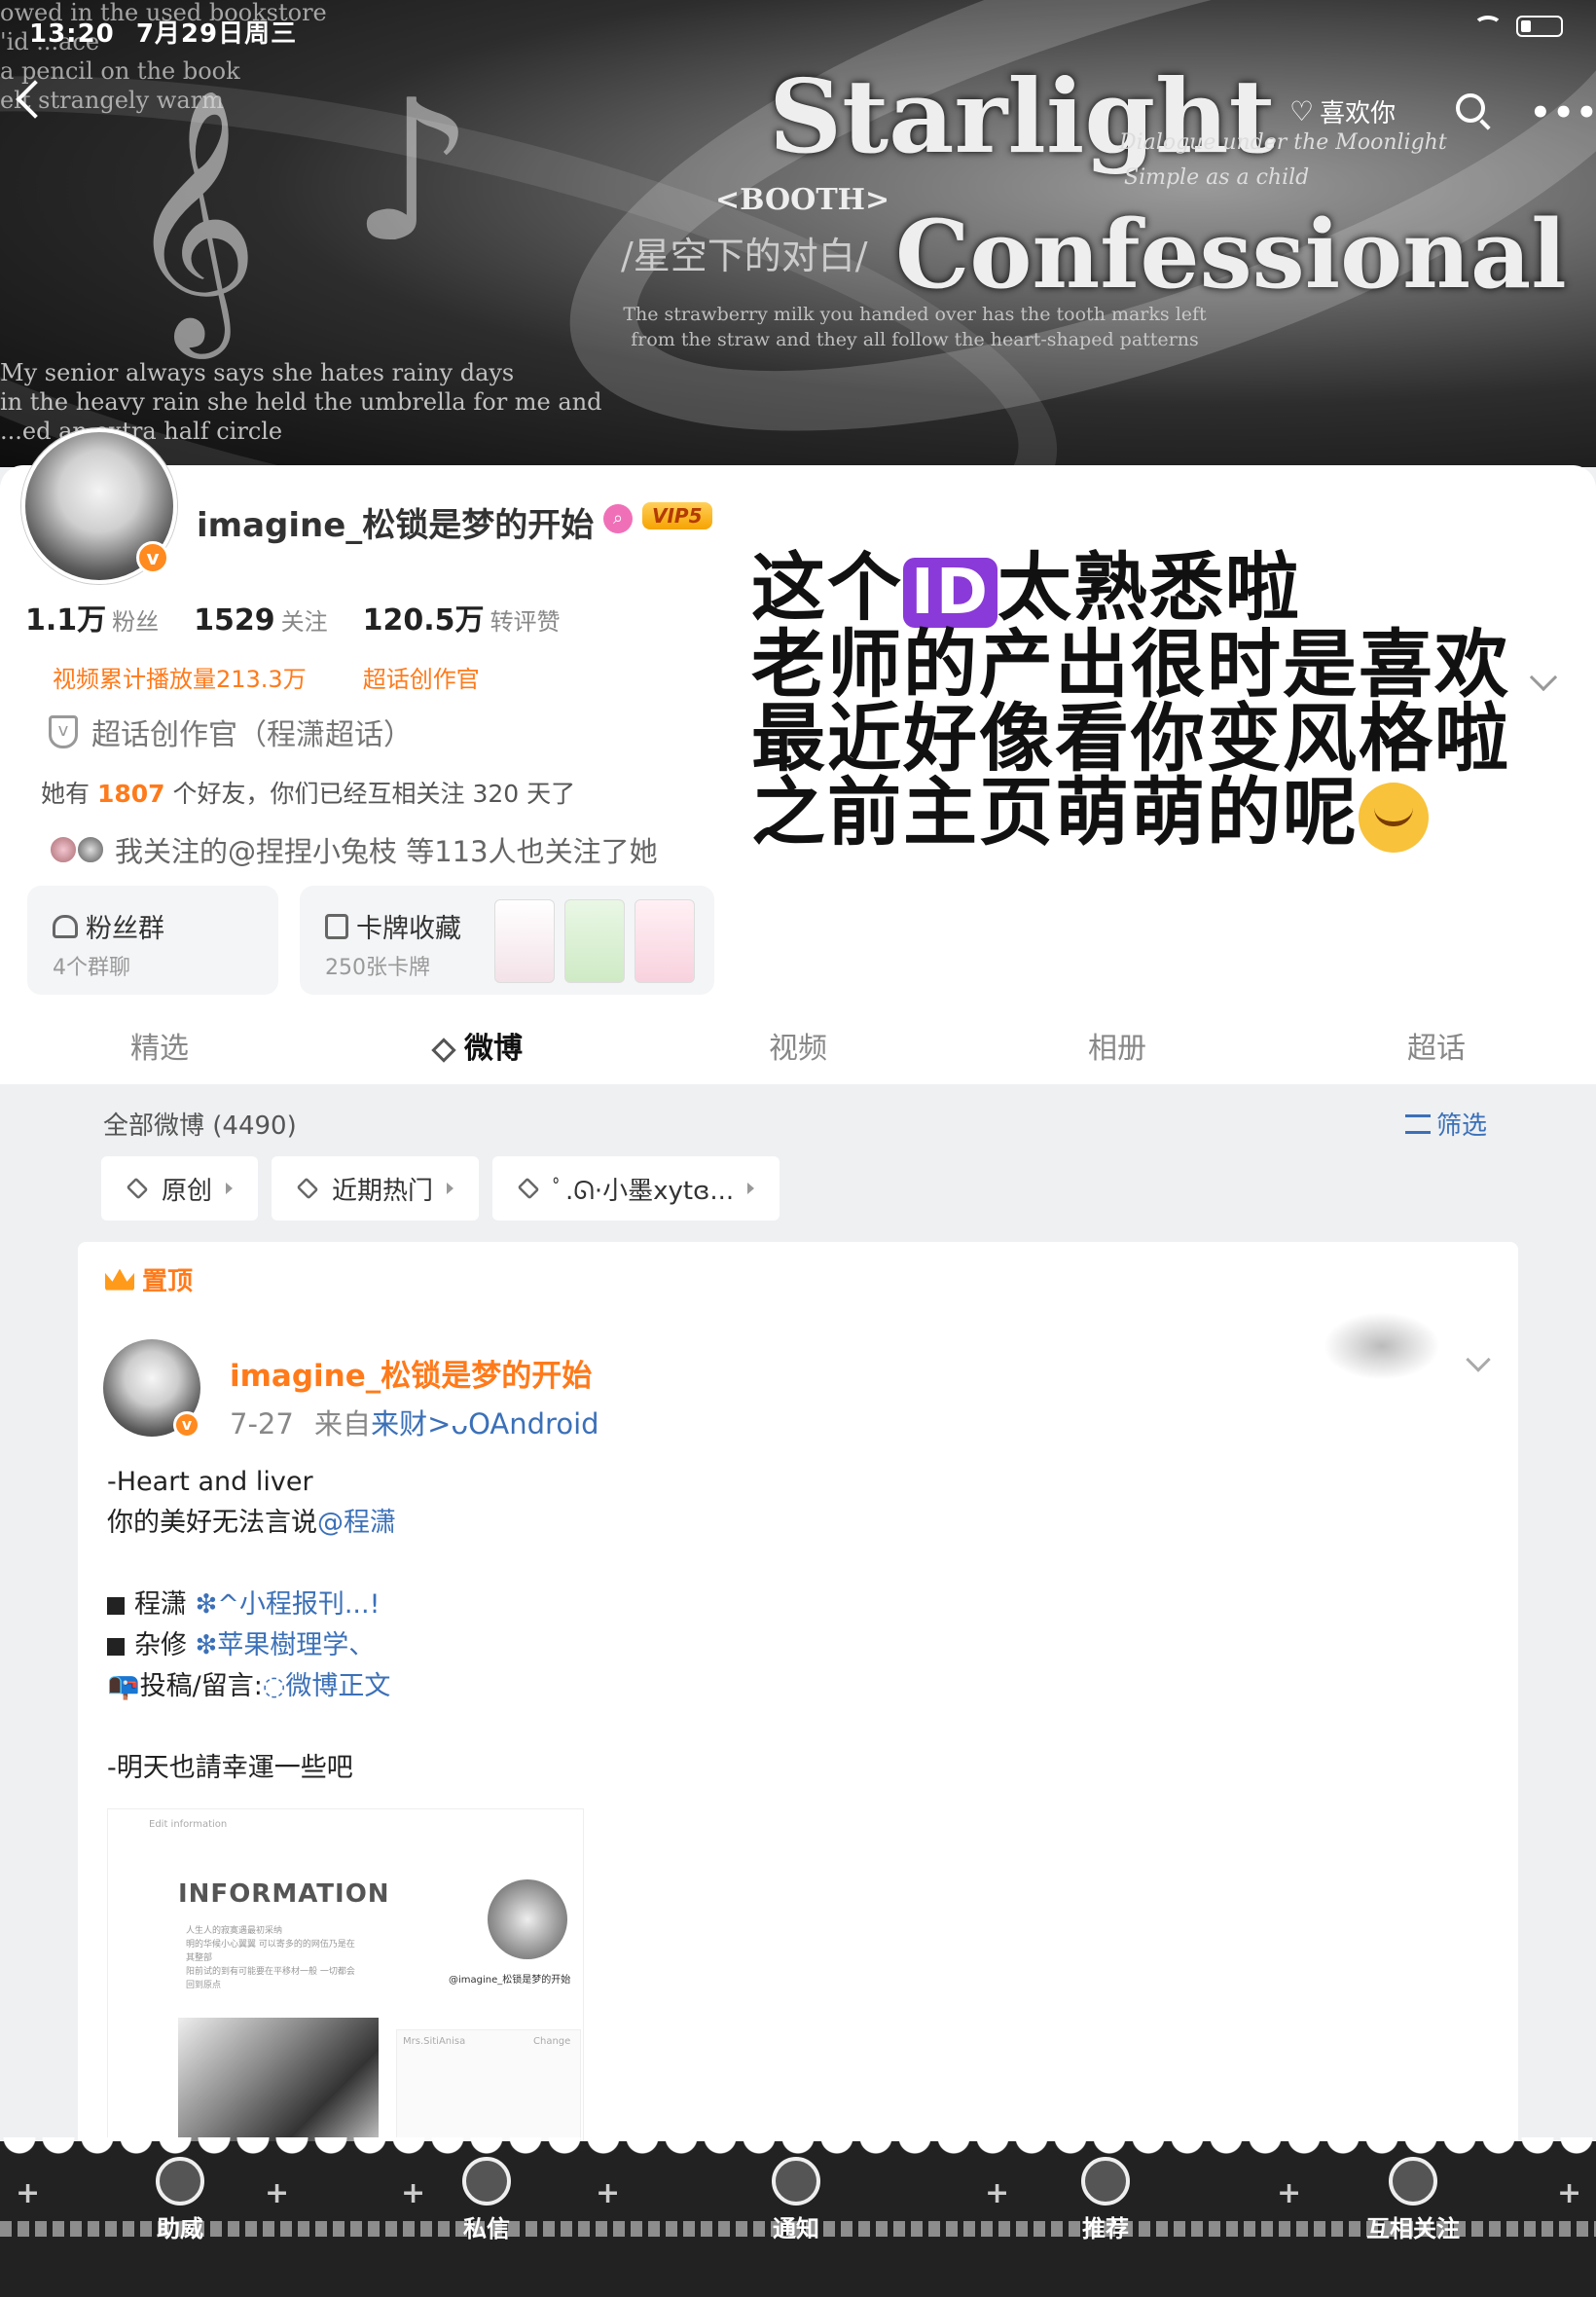  I want to click on mention-link: @程潇, so click(356, 1523).